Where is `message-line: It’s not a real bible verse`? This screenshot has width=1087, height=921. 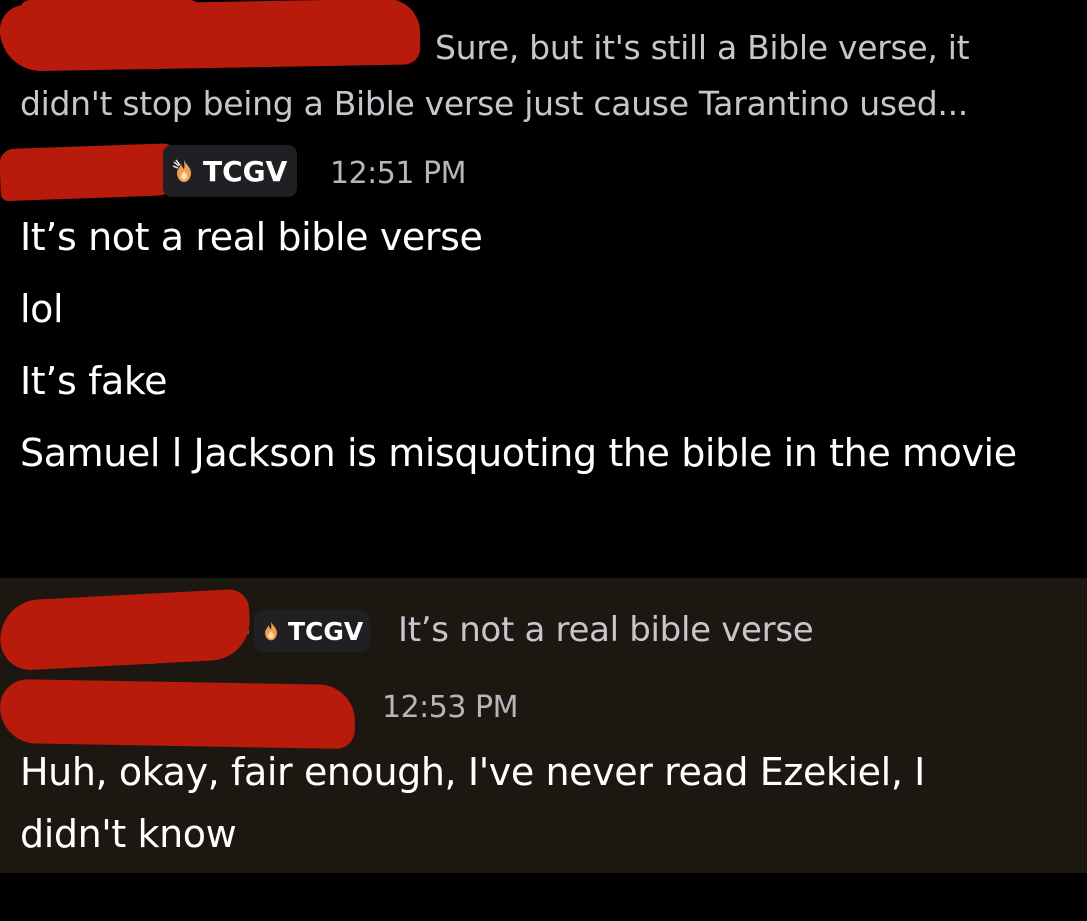
message-line: It’s not a real bible verse is located at coordinates (251, 237).